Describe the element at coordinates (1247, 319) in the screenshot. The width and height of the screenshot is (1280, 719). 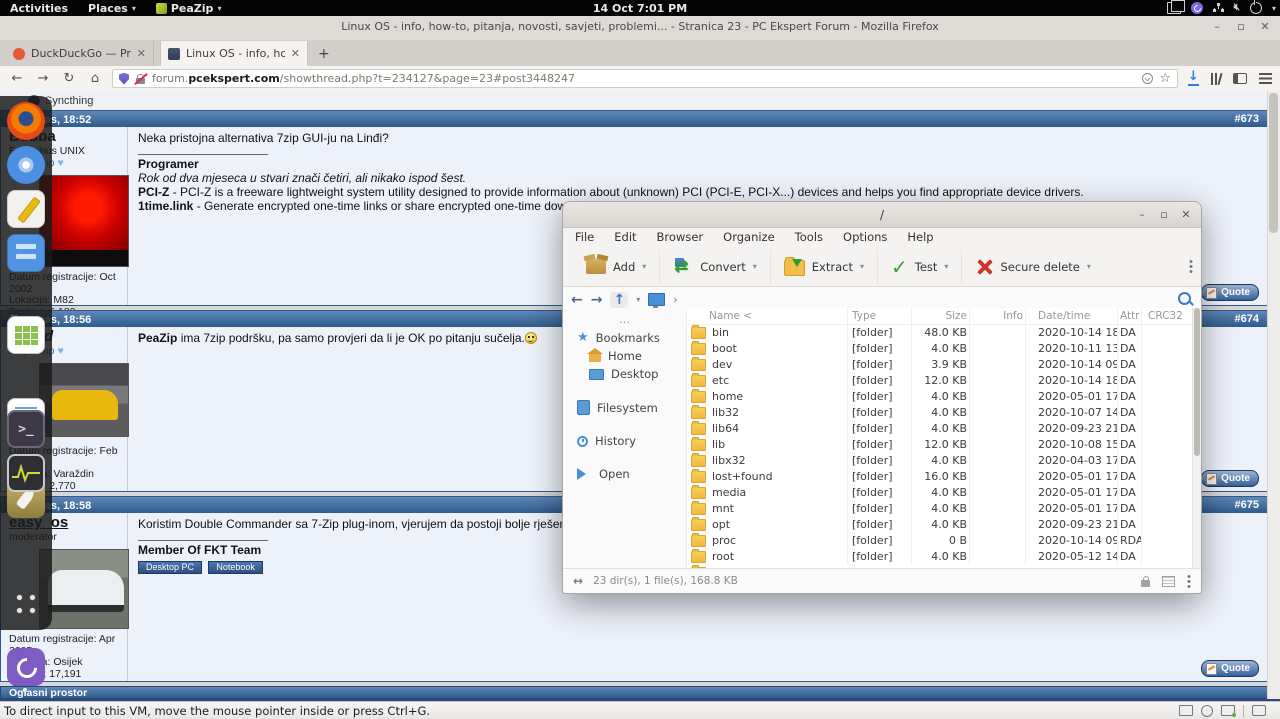
I see `post-number: #674` at that location.